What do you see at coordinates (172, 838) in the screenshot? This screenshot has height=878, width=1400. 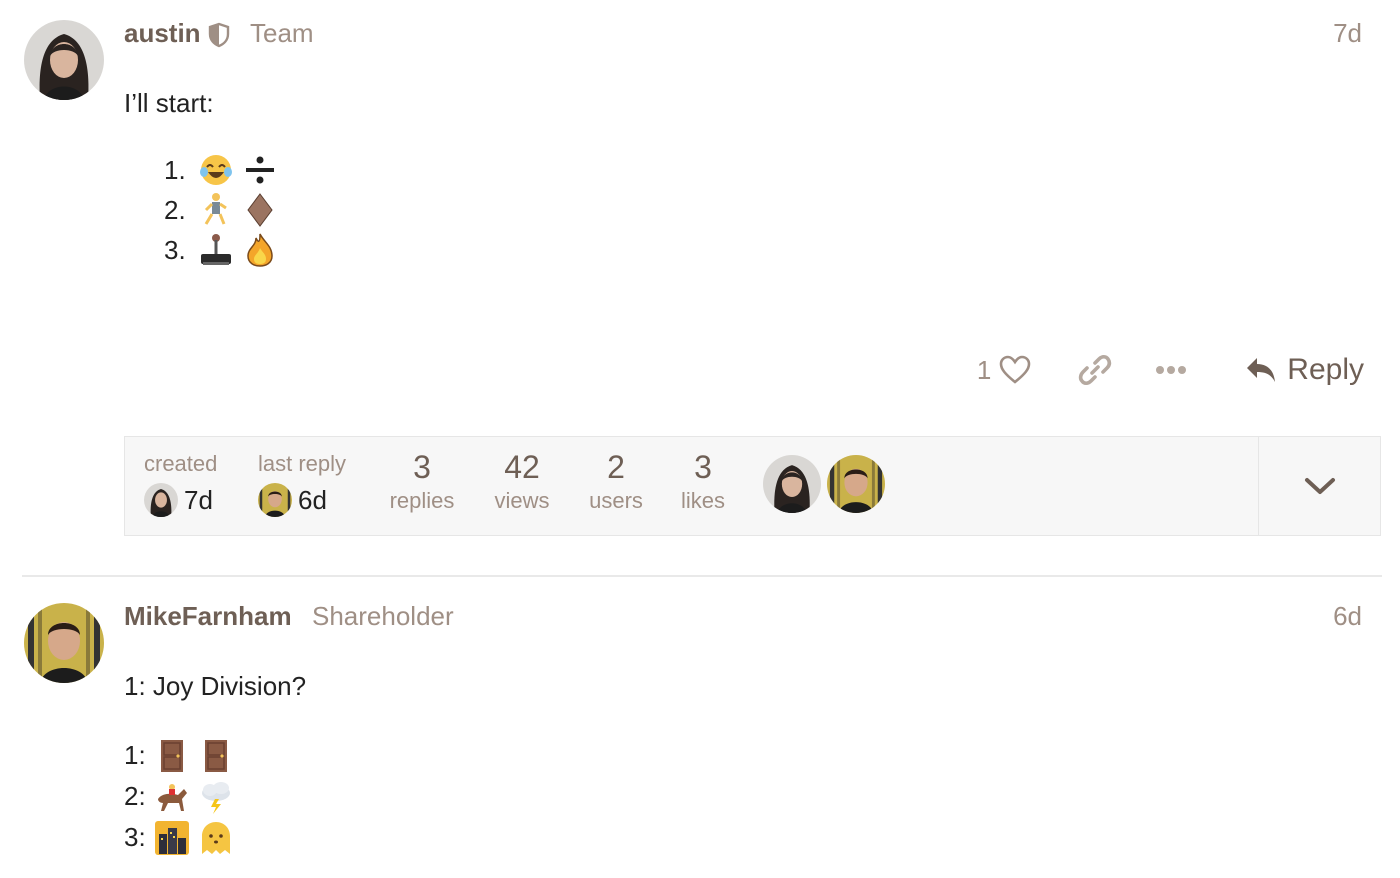 I see `city-at-night-icon` at bounding box center [172, 838].